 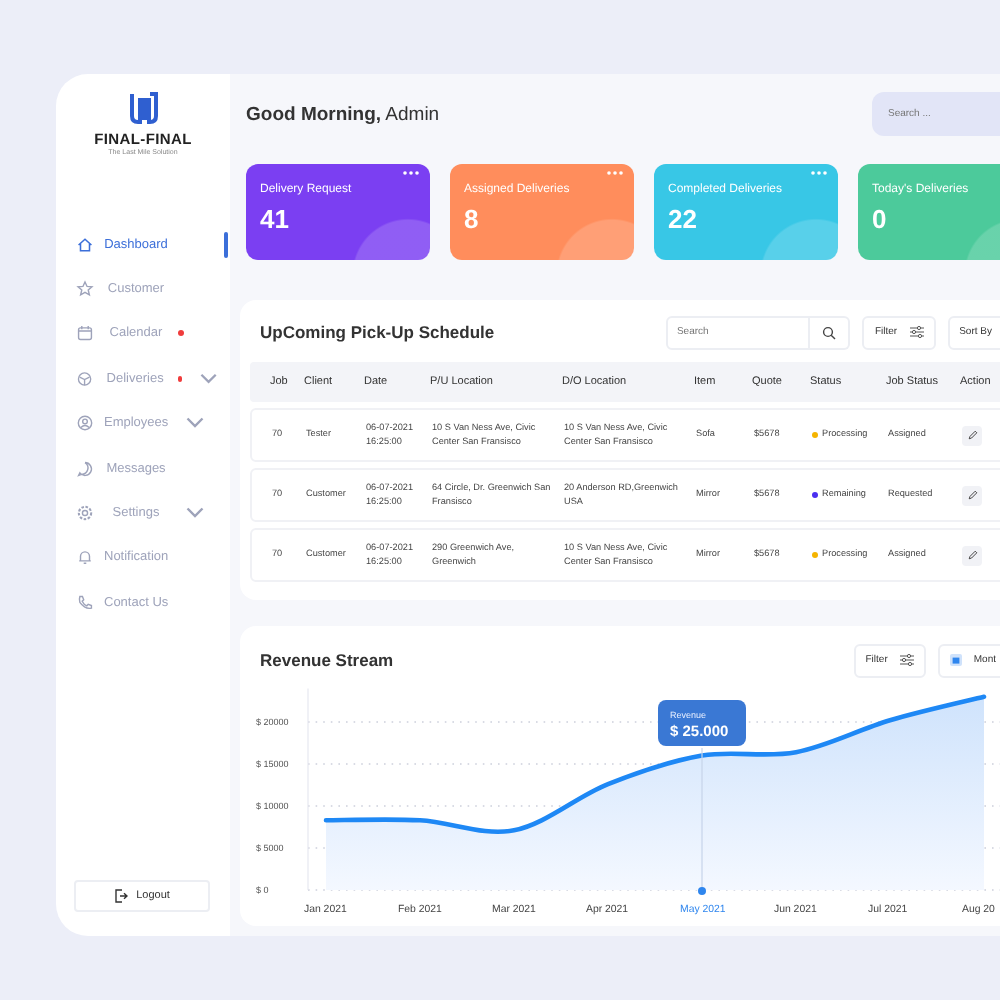 What do you see at coordinates (225, 245) in the screenshot?
I see `active-indicator` at bounding box center [225, 245].